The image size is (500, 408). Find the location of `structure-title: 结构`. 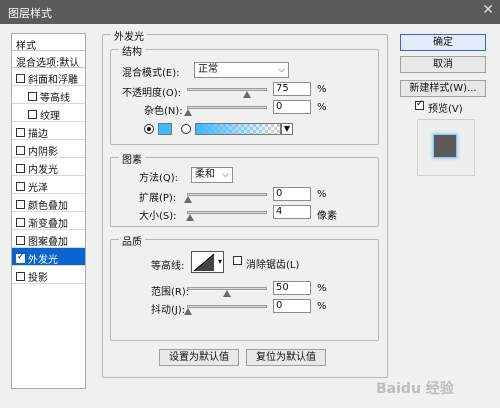

structure-title: 结构 is located at coordinates (132, 50).